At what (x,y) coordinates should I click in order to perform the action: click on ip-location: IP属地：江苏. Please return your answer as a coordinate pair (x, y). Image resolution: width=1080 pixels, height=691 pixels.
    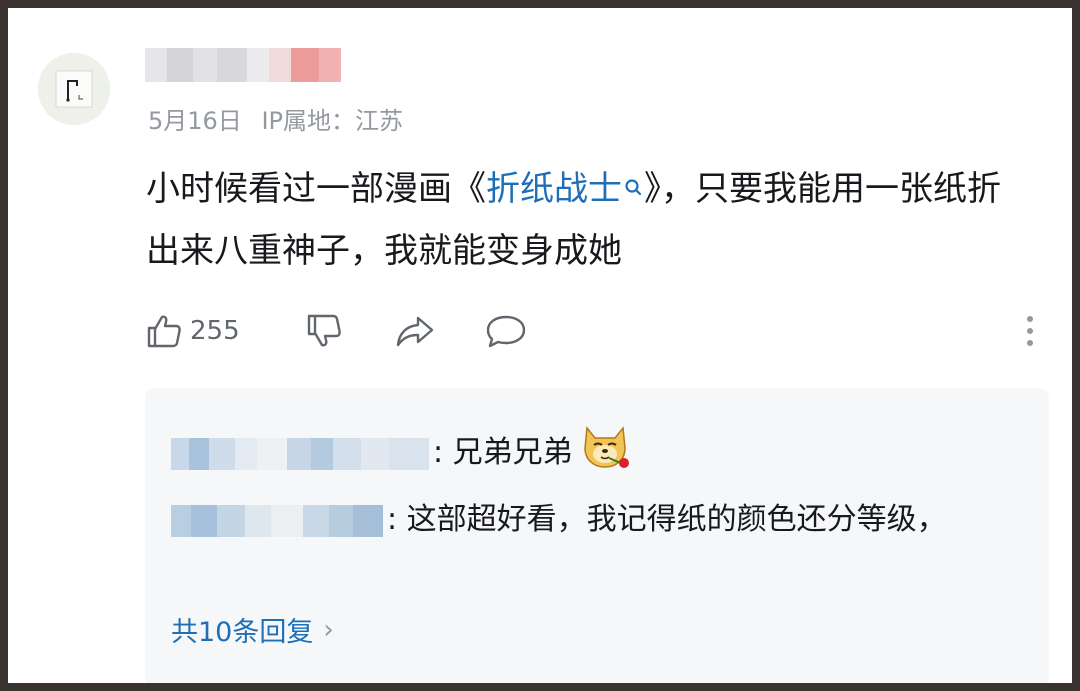
    Looking at the image, I should click on (332, 121).